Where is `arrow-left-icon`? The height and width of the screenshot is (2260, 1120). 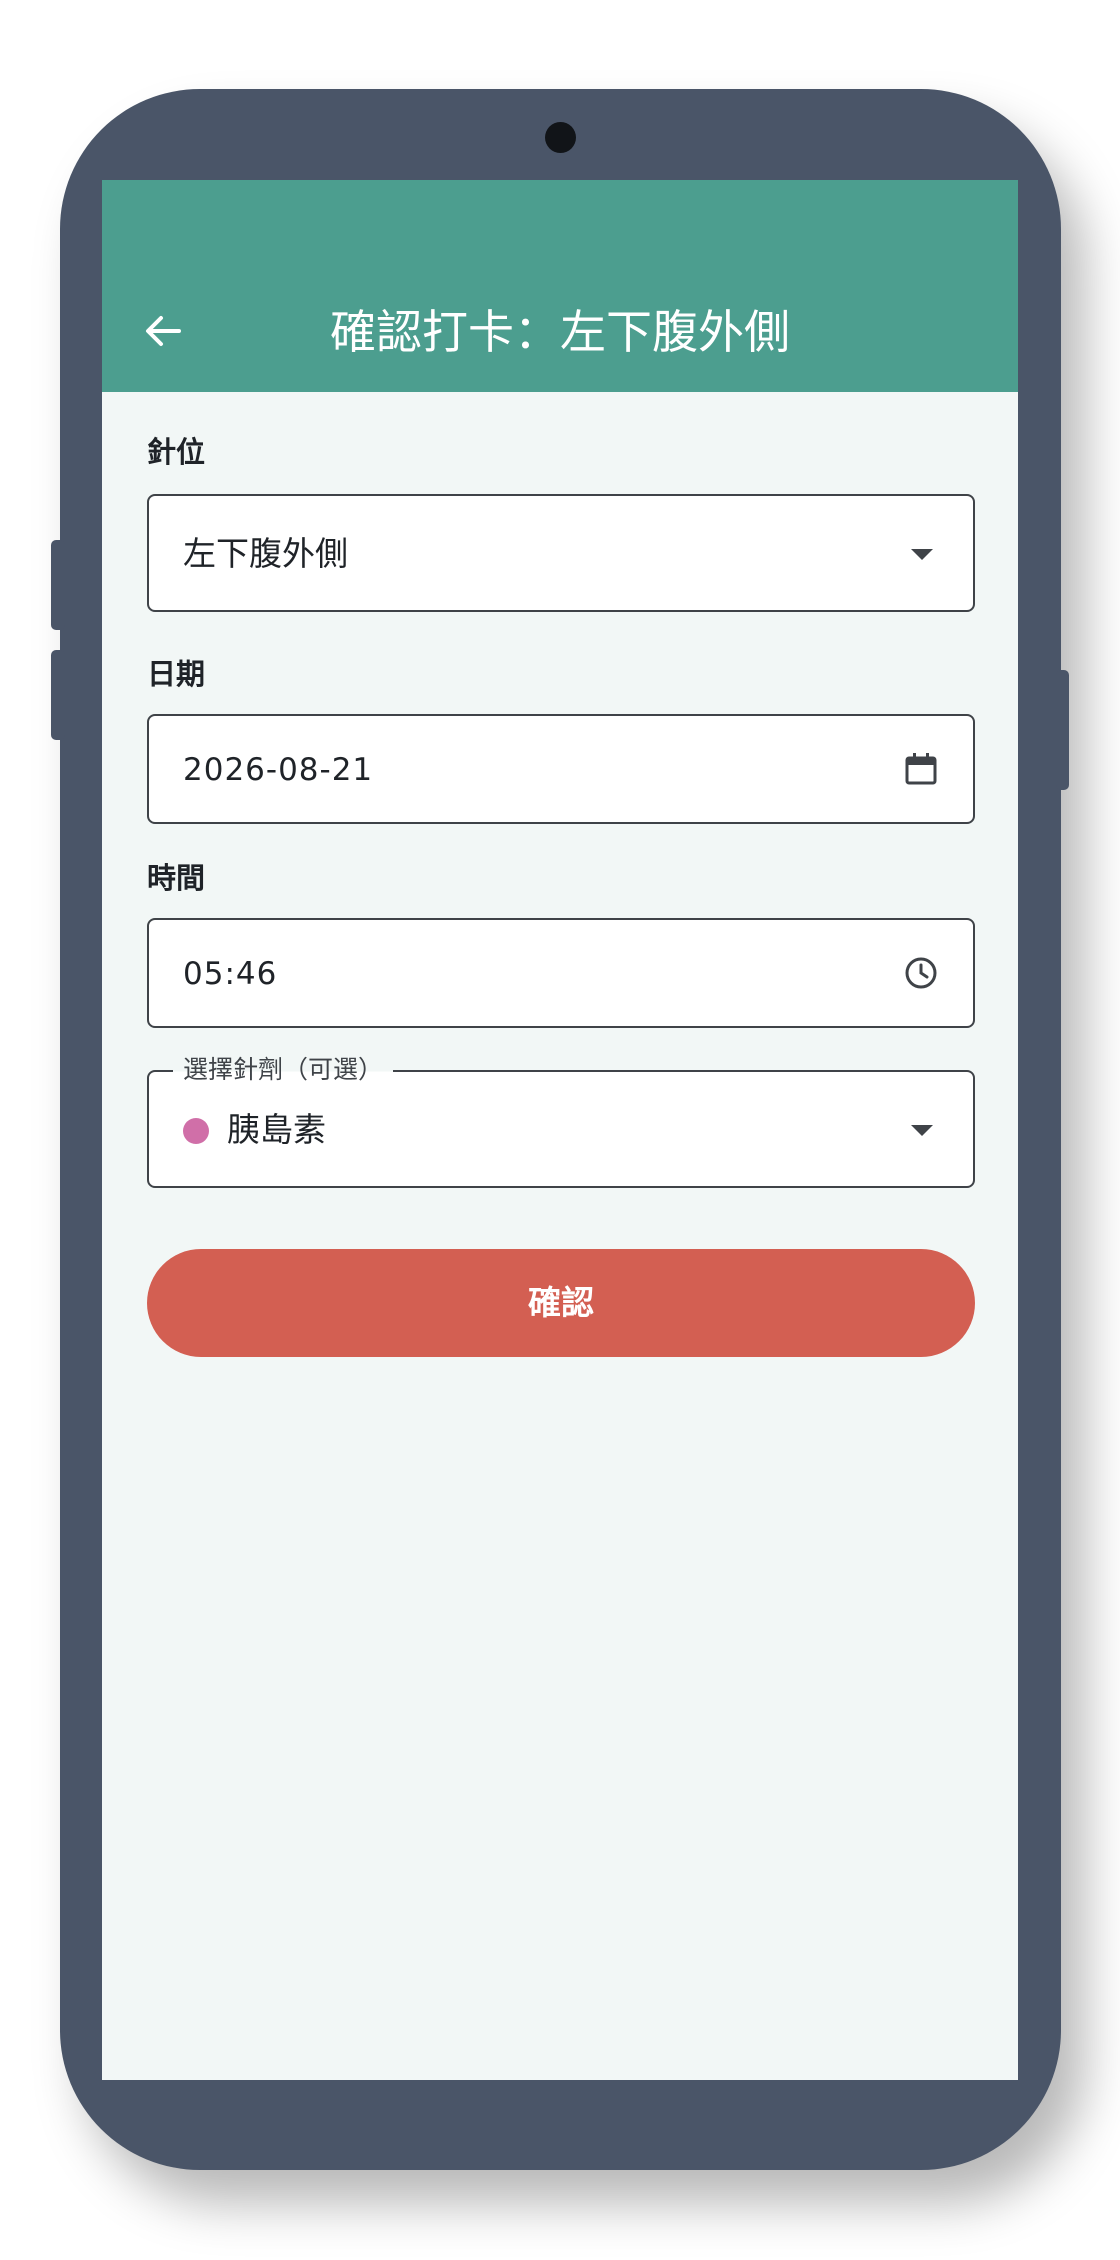 arrow-left-icon is located at coordinates (163, 331).